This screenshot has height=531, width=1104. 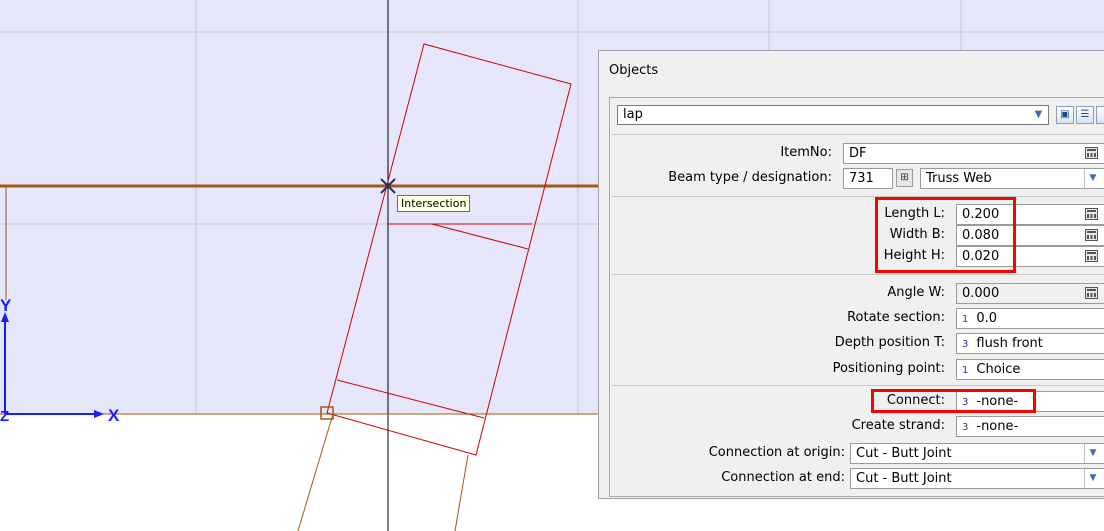 What do you see at coordinates (868, 178) in the screenshot?
I see `beam-code-field: 731` at bounding box center [868, 178].